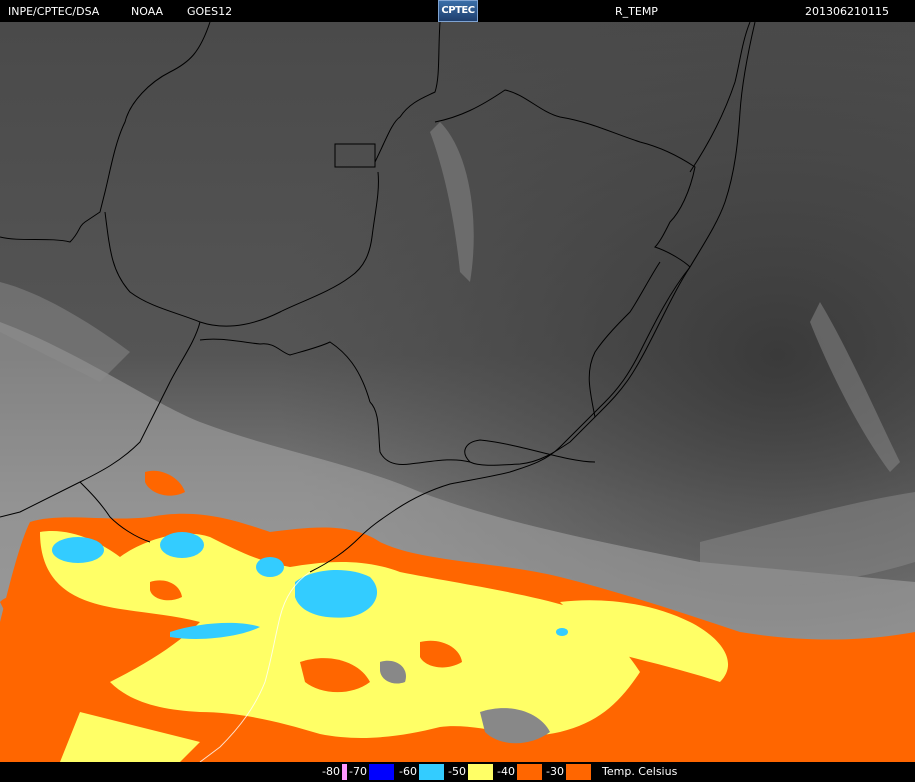 This screenshot has width=915, height=782. Describe the element at coordinates (847, 11) in the screenshot. I see `datetime-label: 201306210115` at that location.